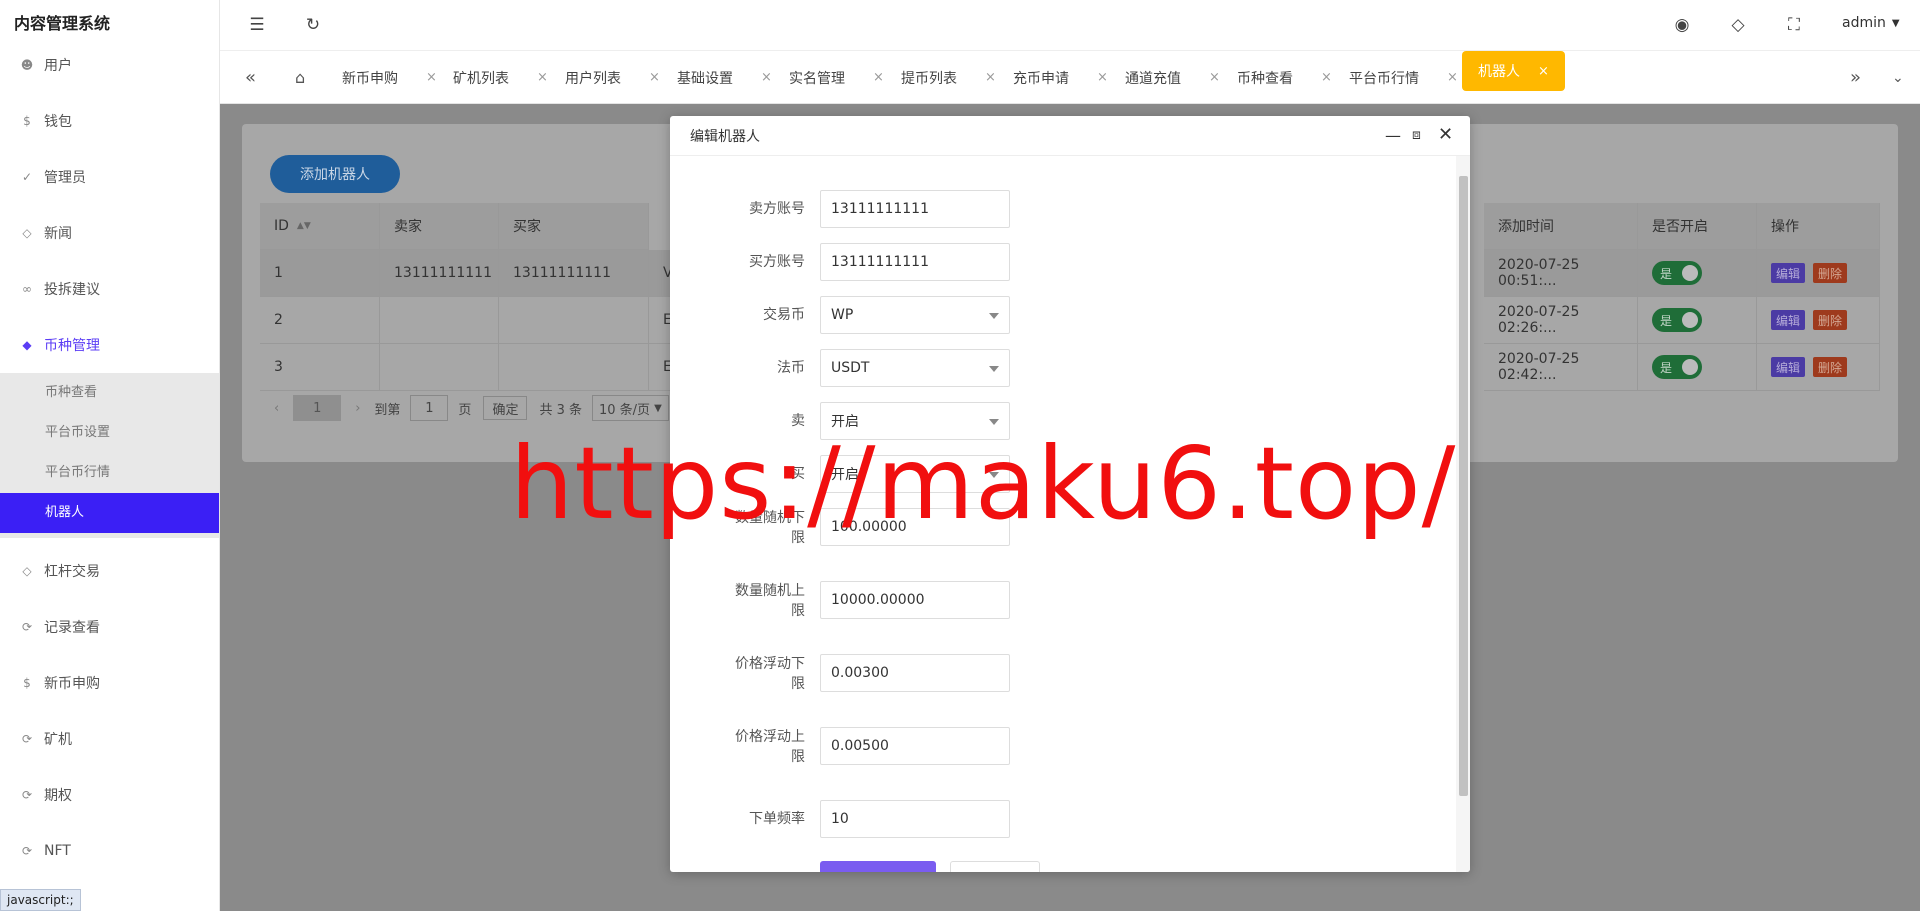  I want to click on top-bar: ☰ ↻ ◉ ◇ ⛶ admin ▼, so click(1070, 25).